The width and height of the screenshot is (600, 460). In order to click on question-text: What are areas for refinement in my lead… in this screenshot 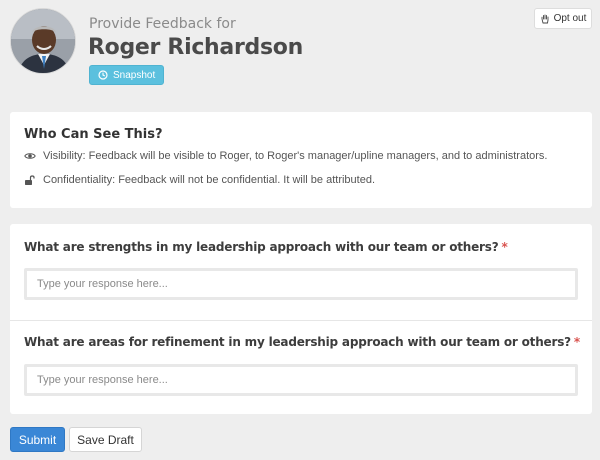, I will do `click(297, 342)`.